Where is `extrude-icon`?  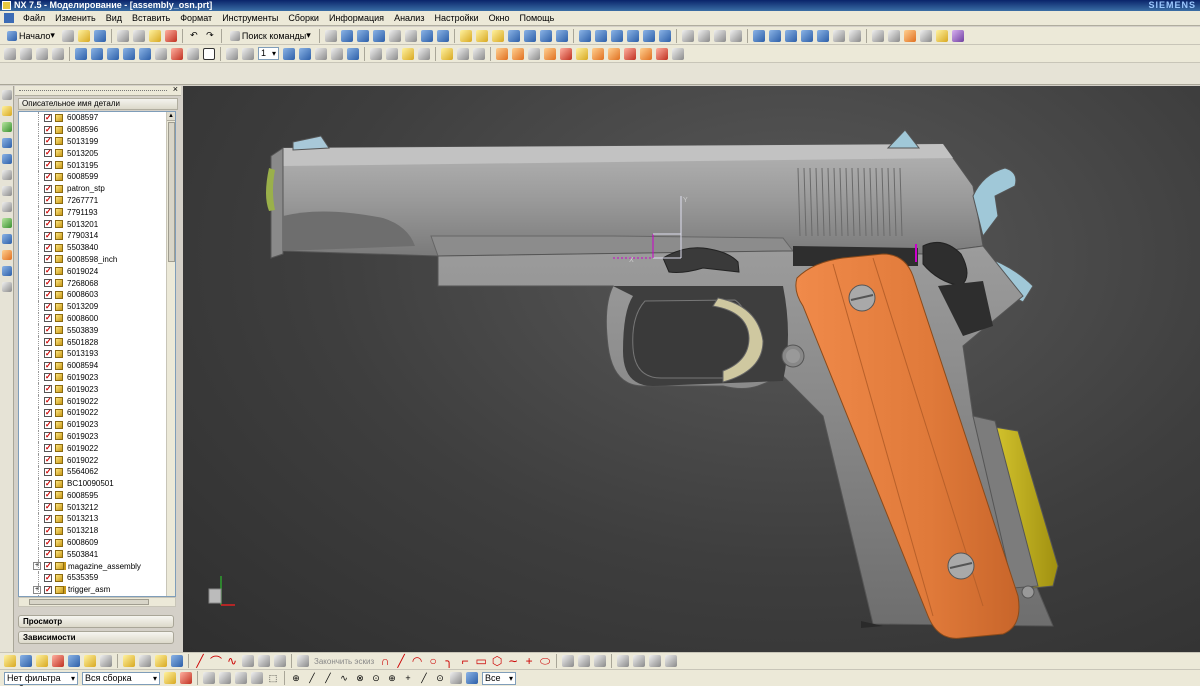 extrude-icon is located at coordinates (363, 35).